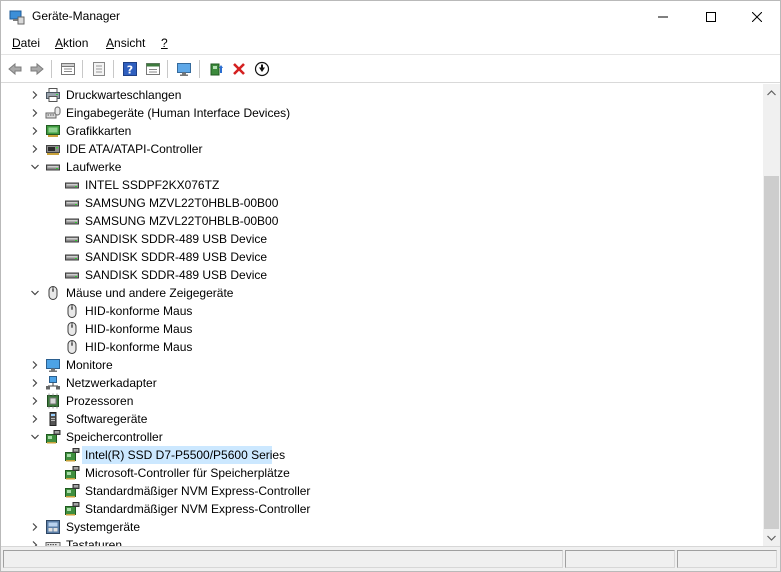  I want to click on tree-category: Speichercontroller, so click(382, 437).